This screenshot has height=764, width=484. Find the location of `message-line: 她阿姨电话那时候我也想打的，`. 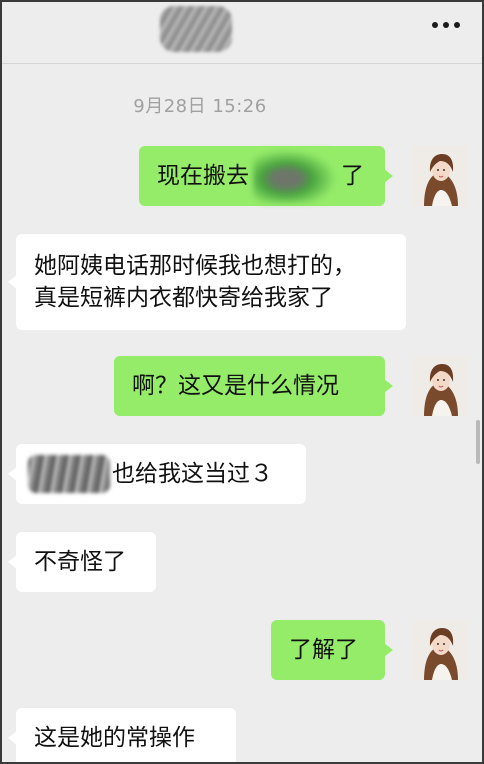

message-line: 她阿姨电话那时候我也想打的， is located at coordinates (195, 266).